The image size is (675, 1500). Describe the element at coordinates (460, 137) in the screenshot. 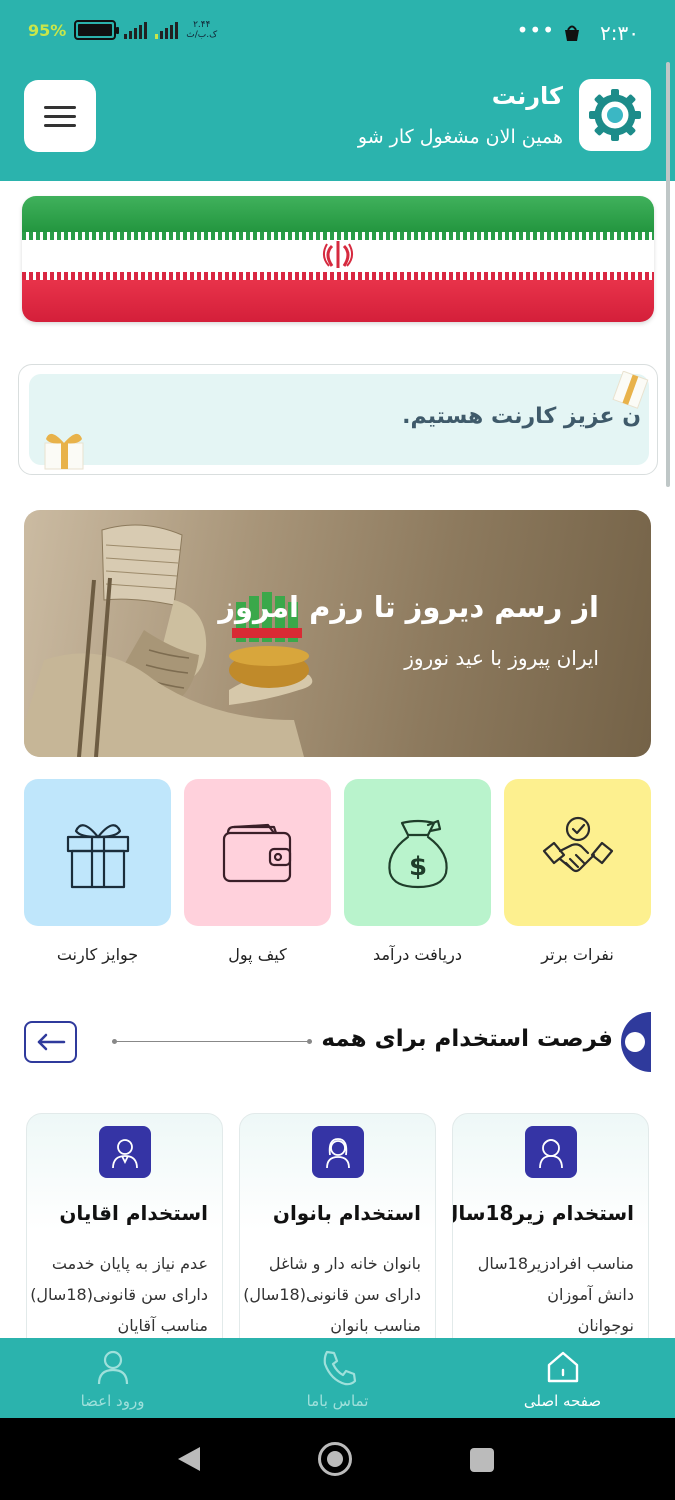

I see `app-subtitle: همین الان مشغول کار شو` at that location.